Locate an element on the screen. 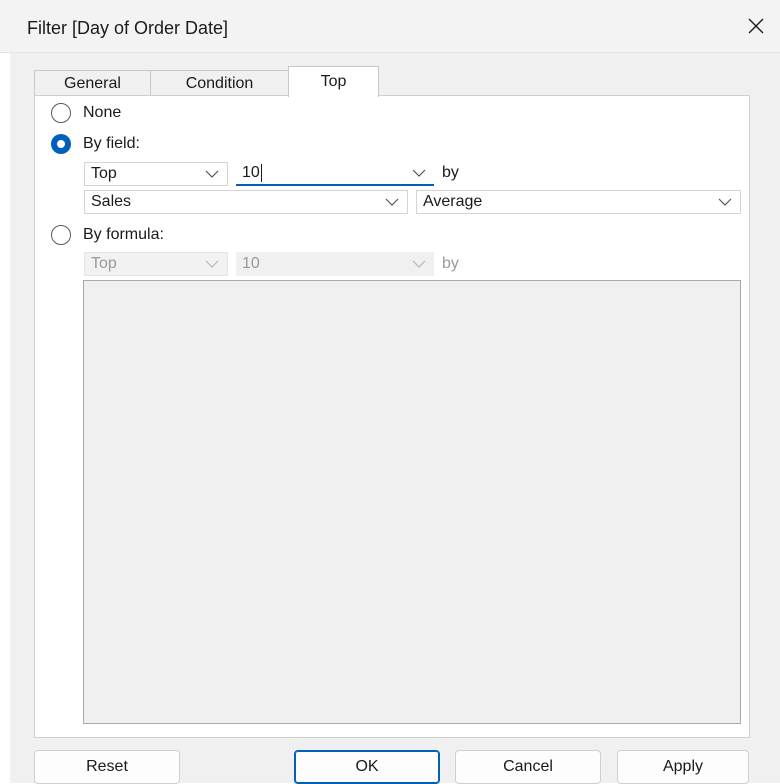 This screenshot has width=780, height=784. apply-button: Apply is located at coordinates (683, 767).